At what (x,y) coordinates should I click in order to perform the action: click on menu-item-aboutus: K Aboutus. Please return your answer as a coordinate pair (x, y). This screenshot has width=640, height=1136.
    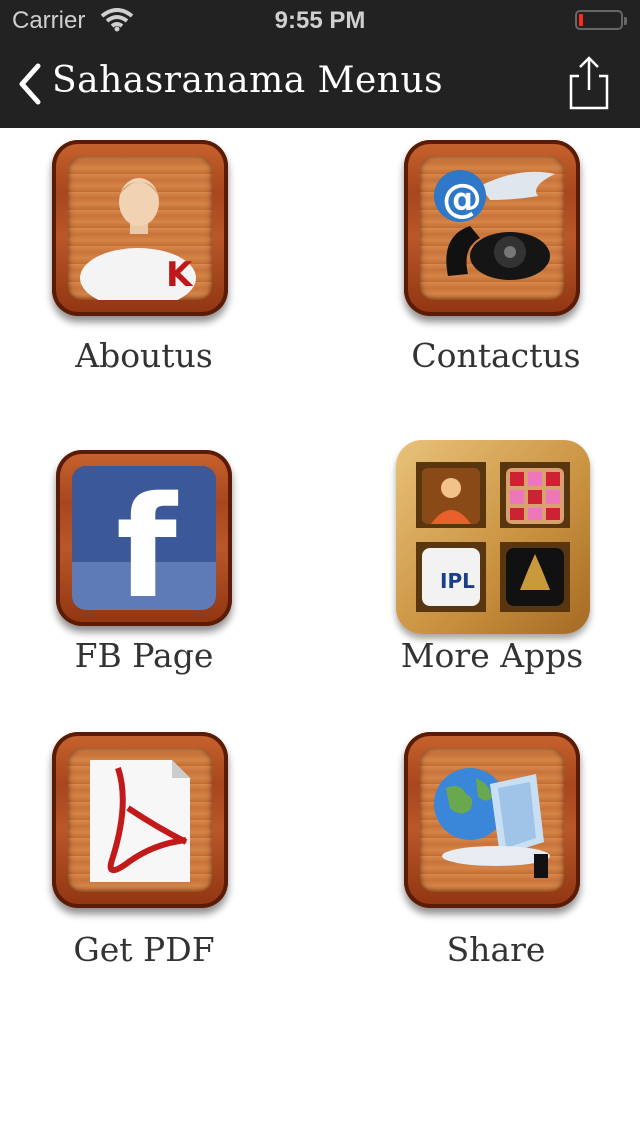
    Looking at the image, I should click on (144, 265).